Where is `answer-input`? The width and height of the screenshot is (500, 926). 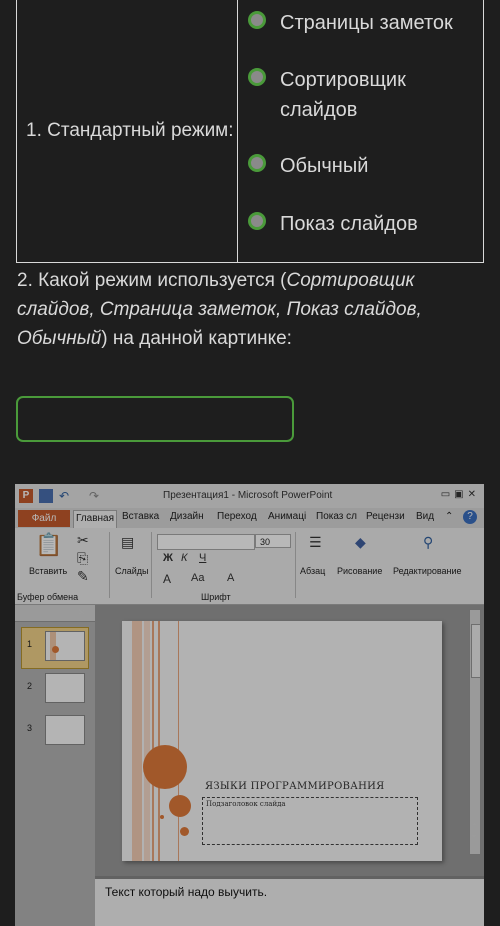
answer-input is located at coordinates (155, 419).